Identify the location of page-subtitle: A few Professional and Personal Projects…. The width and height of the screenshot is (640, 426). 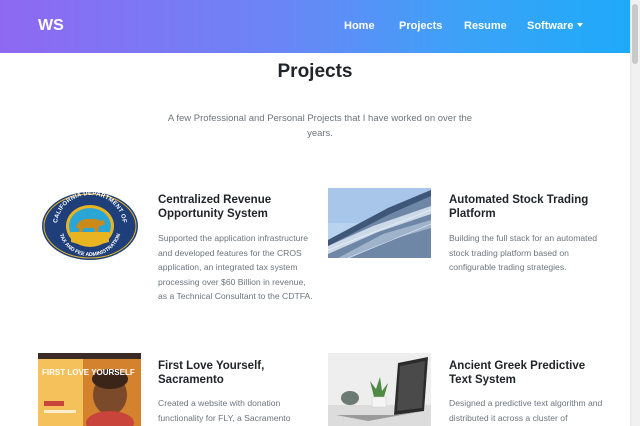
(320, 126).